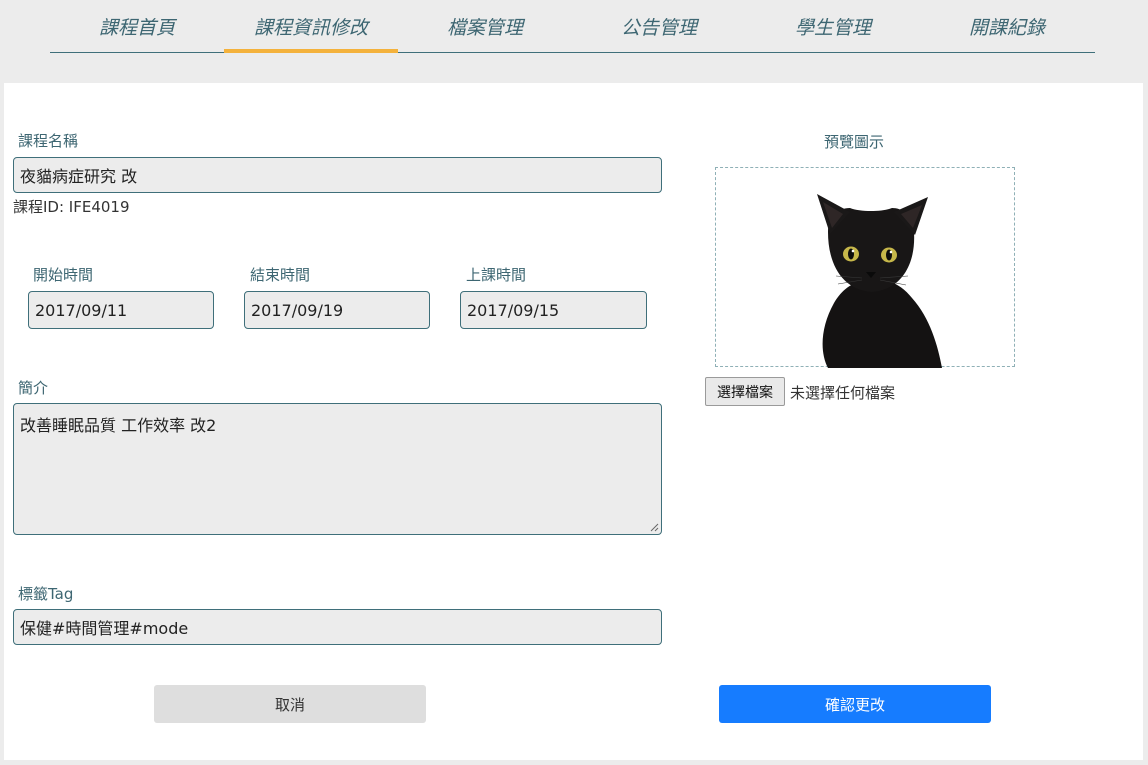 The width and height of the screenshot is (1148, 765). What do you see at coordinates (553, 310) in the screenshot?
I see `class-date-input: 2017/09/15` at bounding box center [553, 310].